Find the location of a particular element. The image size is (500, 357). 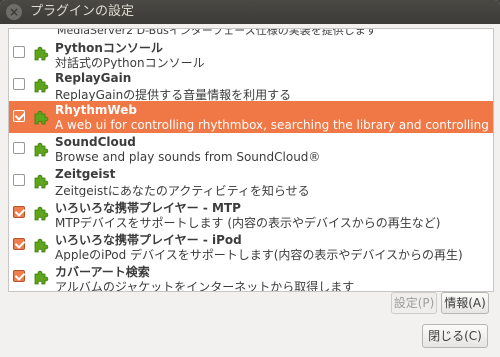

plugin-description: ReplayGainの提供する音量情報を利用する is located at coordinates (173, 94).